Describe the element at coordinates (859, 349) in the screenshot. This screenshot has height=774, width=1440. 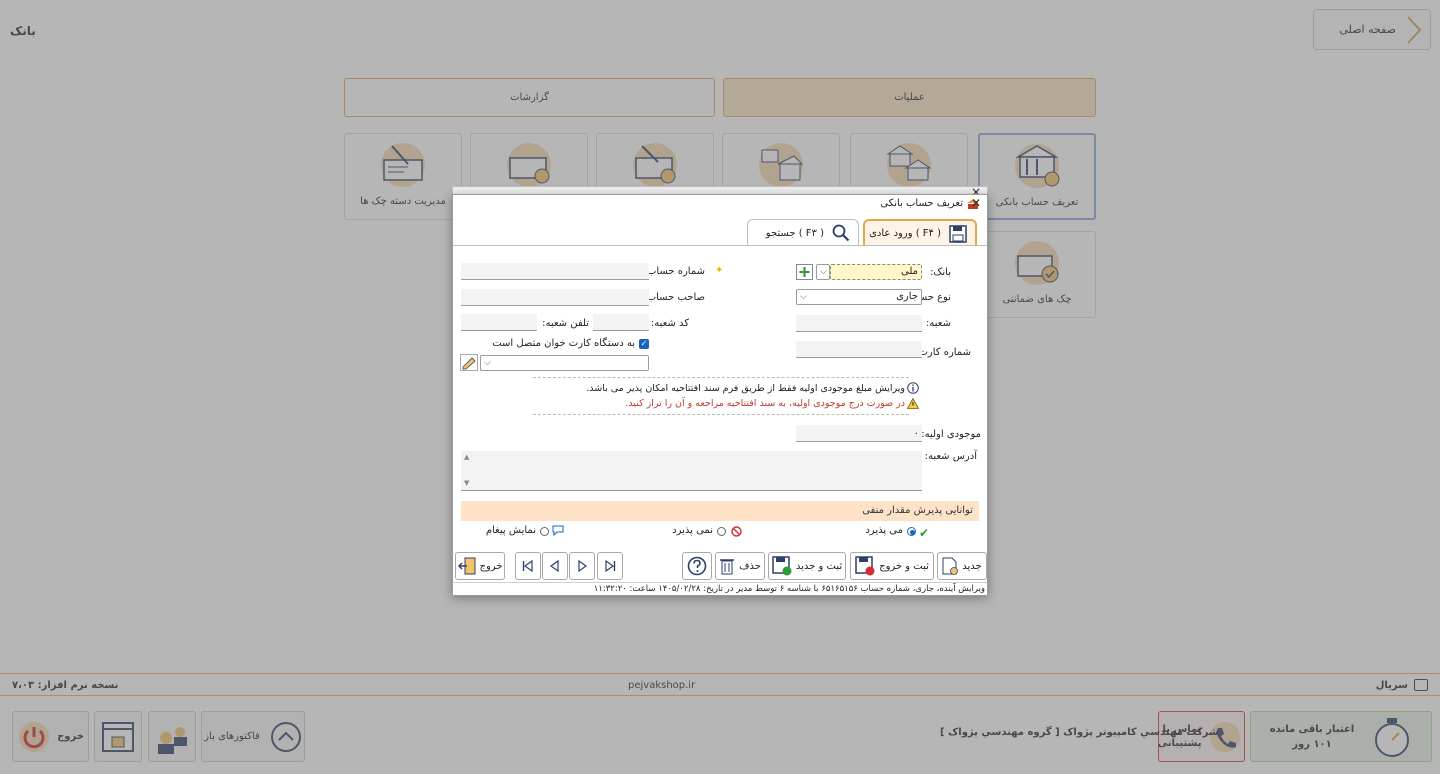
I see `card-number-input` at that location.